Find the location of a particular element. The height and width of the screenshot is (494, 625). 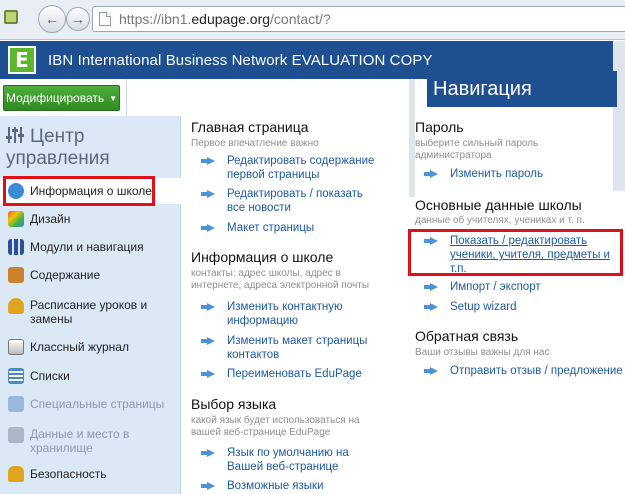

section-title-password: Пароль is located at coordinates (439, 127).